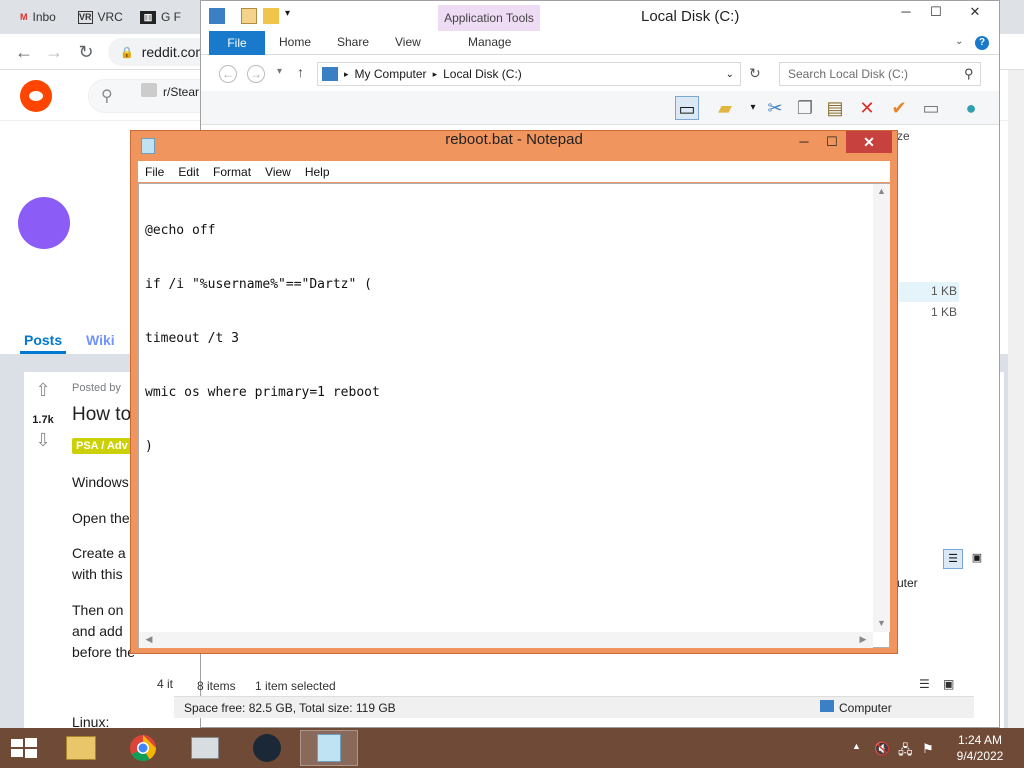  What do you see at coordinates (959, 41) in the screenshot?
I see `ribbon-expand-icon: ⌄` at bounding box center [959, 41].